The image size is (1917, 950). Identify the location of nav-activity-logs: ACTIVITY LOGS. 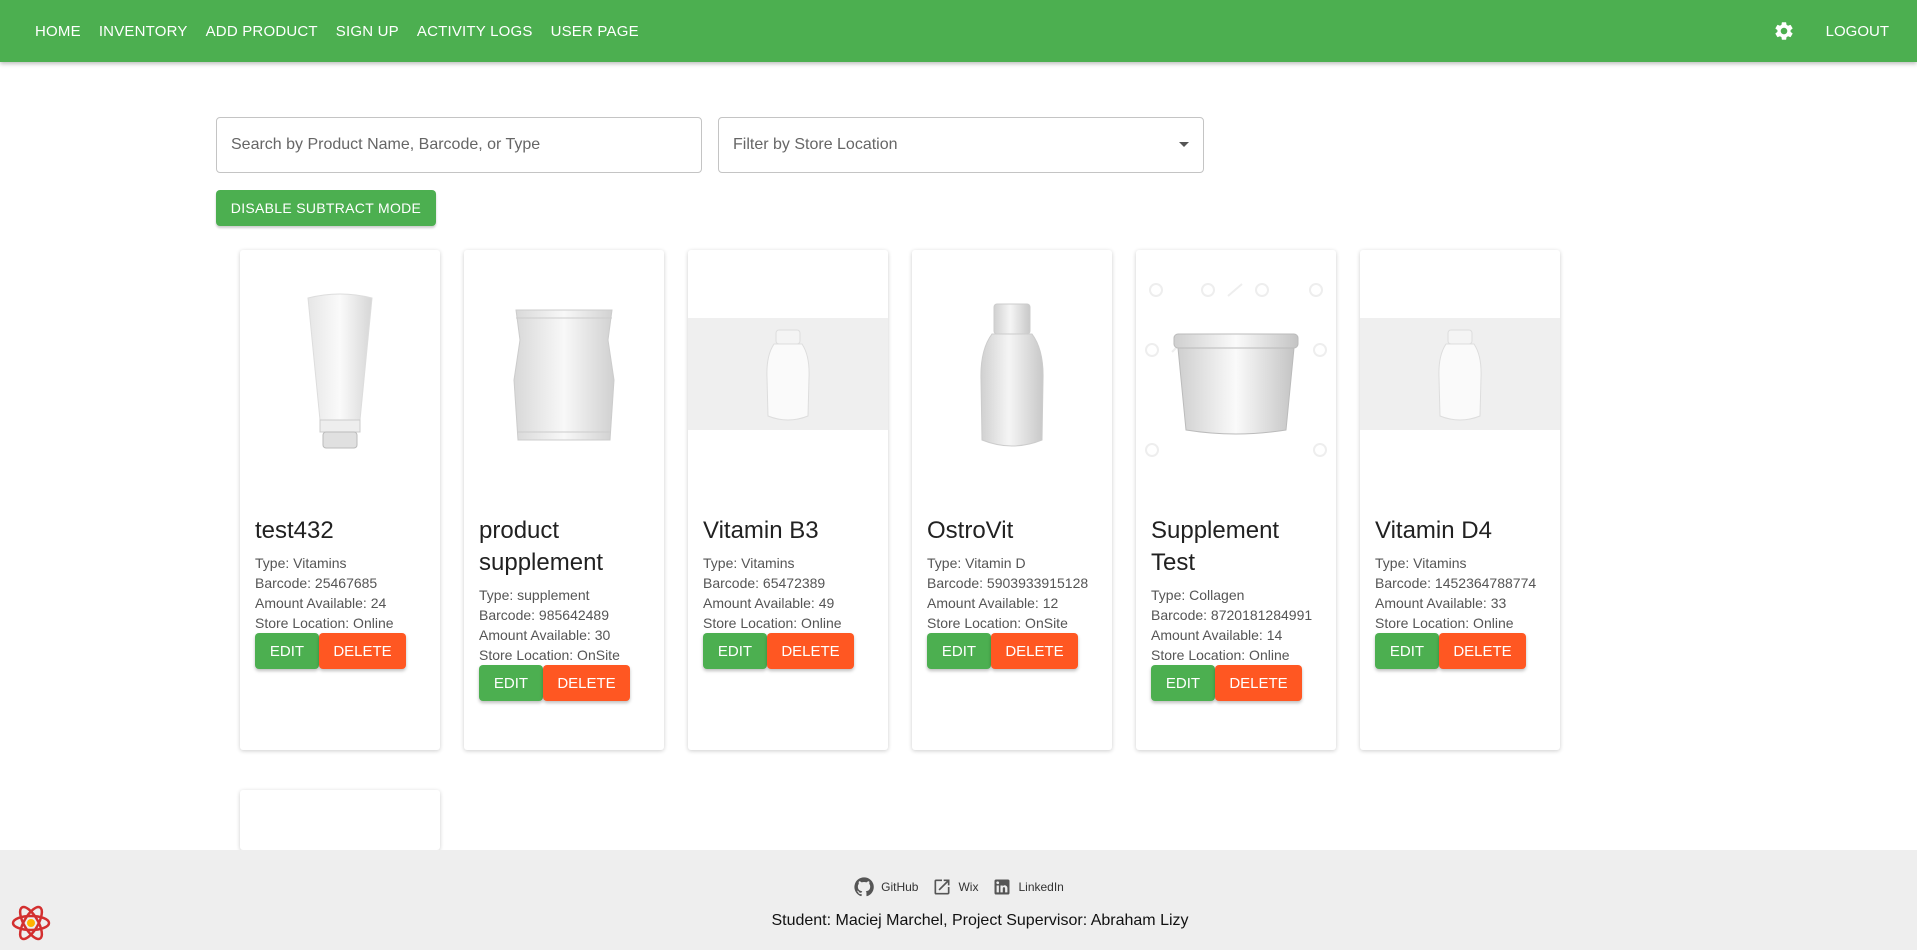
(475, 31).